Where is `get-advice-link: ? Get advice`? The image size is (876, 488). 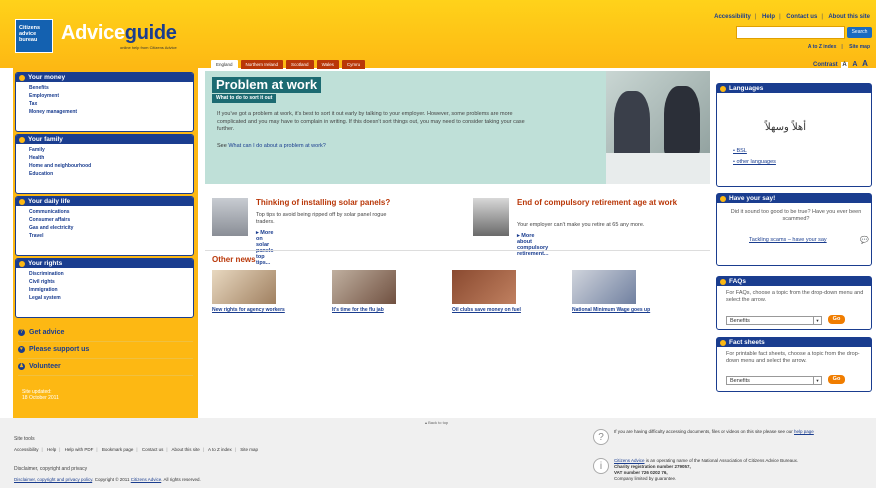
get-advice-link: ? Get advice is located at coordinates (41, 332).